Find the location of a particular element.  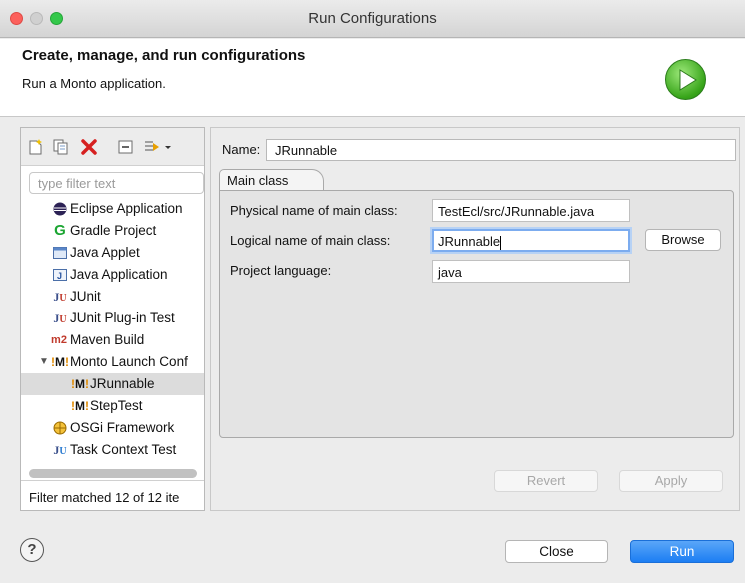

tree-item-eclipse-application: Eclipse Application is located at coordinates (112, 209).